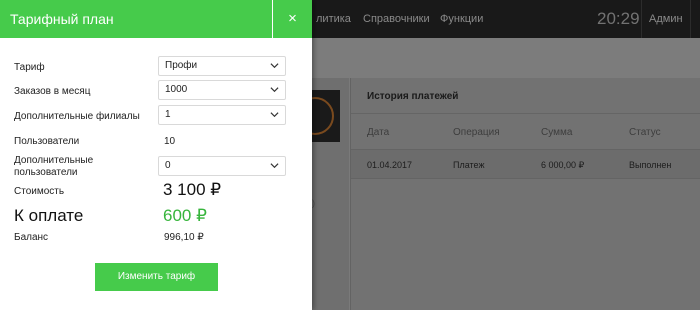 The height and width of the screenshot is (310, 700). I want to click on to-pay-label: К оплате, so click(49, 215).